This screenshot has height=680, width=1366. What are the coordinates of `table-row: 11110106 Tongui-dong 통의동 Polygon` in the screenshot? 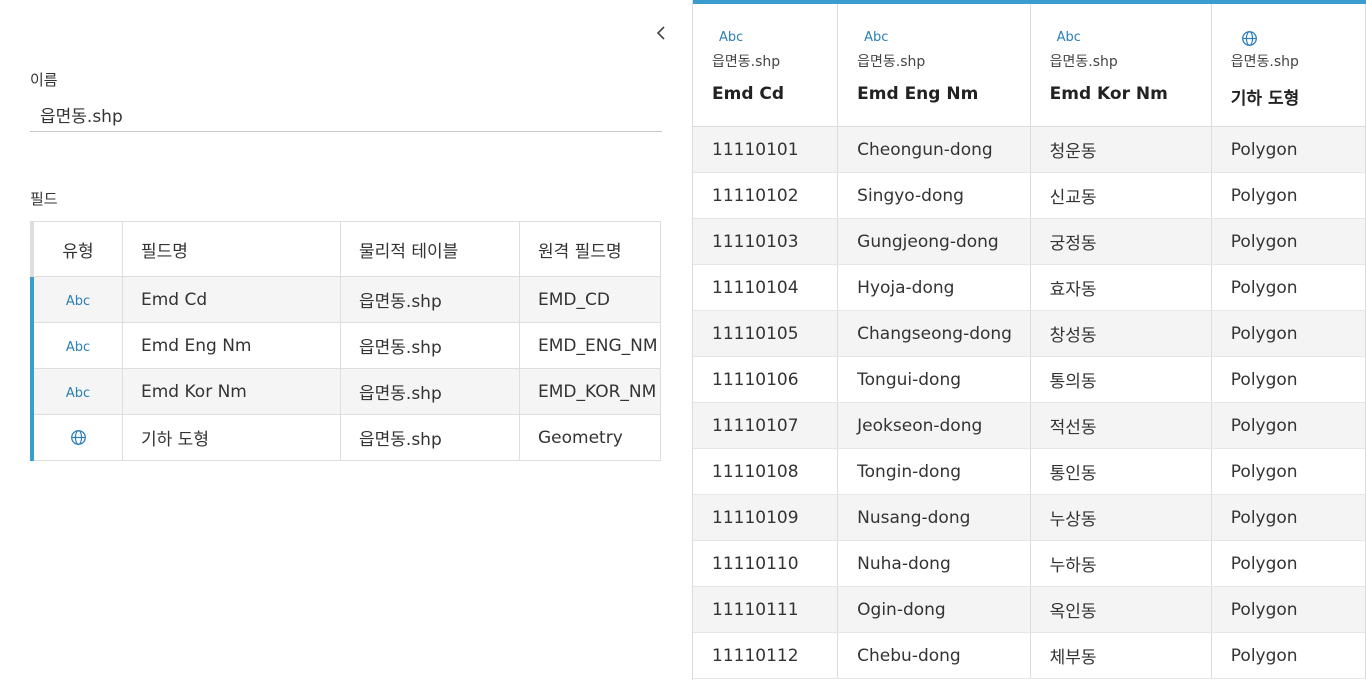 It's located at (1029, 379).